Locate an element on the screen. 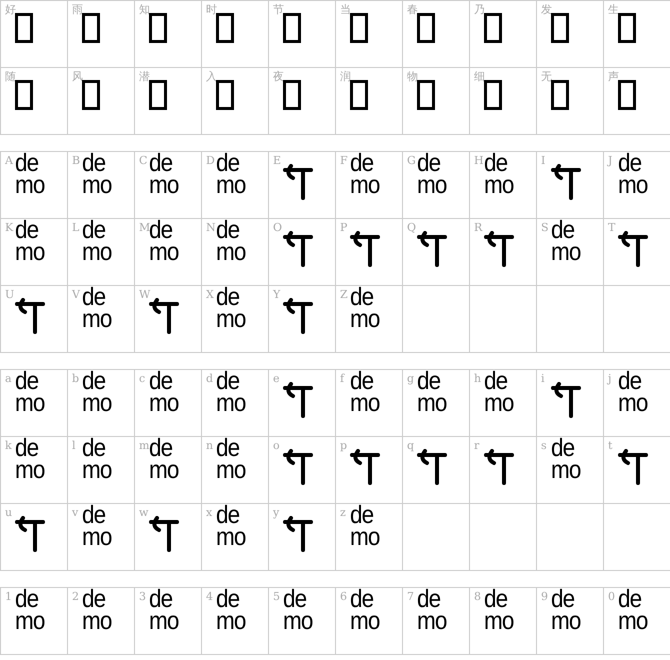  character-label: d is located at coordinates (210, 378).